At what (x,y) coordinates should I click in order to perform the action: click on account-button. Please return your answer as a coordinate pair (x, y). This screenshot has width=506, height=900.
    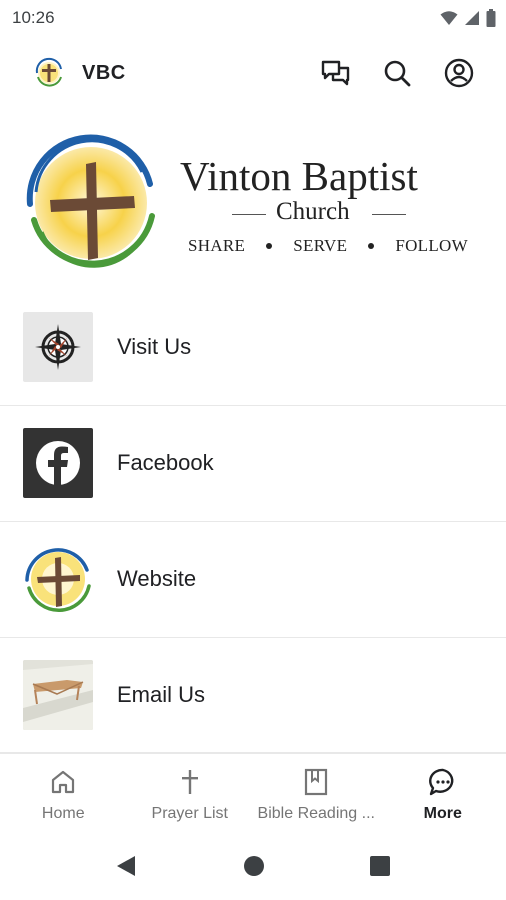
    Looking at the image, I should click on (459, 73).